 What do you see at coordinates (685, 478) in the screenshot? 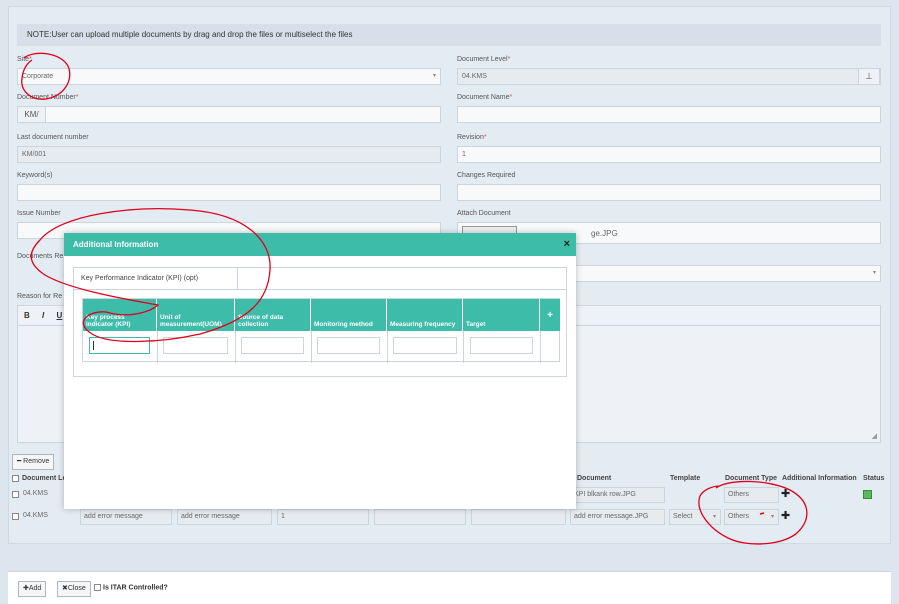
I see `grid-header-template: Template` at bounding box center [685, 478].